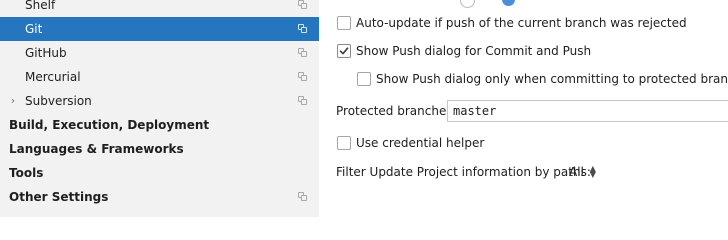  What do you see at coordinates (46, 53) in the screenshot?
I see `sidebar-item-label: GitHub` at bounding box center [46, 53].